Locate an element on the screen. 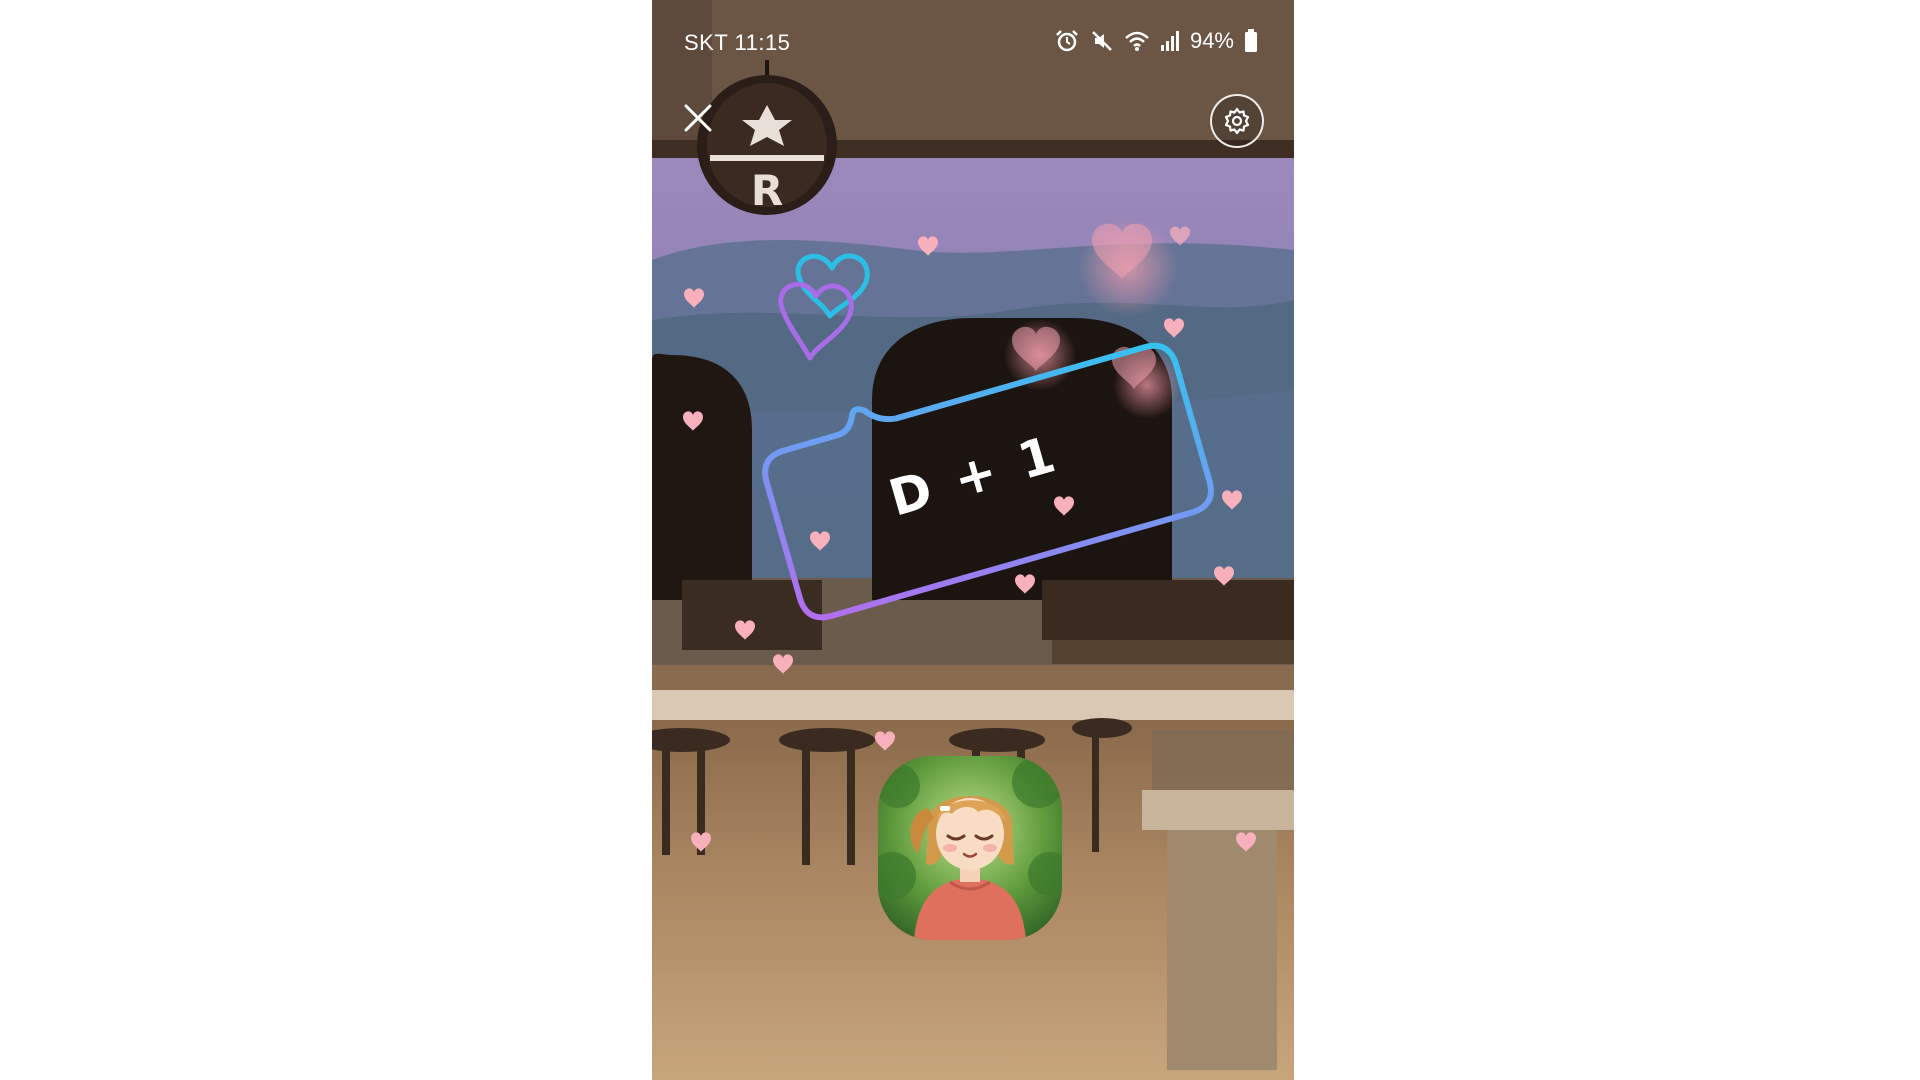 This screenshot has height=1080, width=1920. gear-icon is located at coordinates (1237, 121).